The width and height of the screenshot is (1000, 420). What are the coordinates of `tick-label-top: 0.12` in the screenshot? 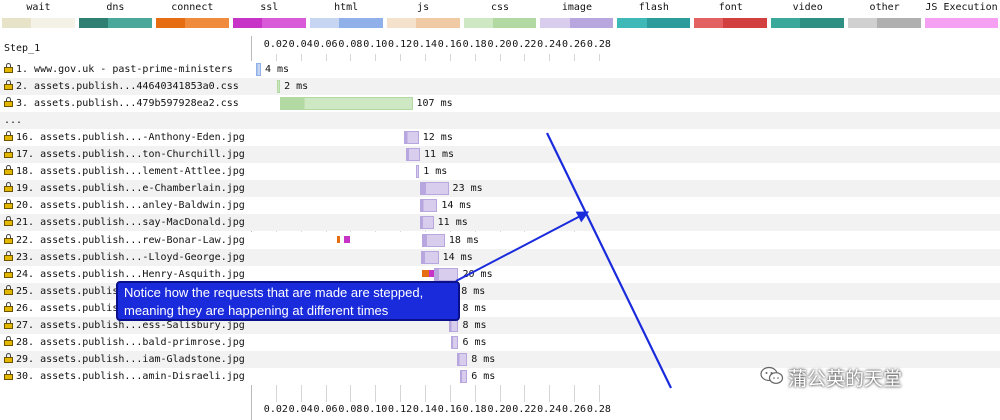 It's located at (400, 44).